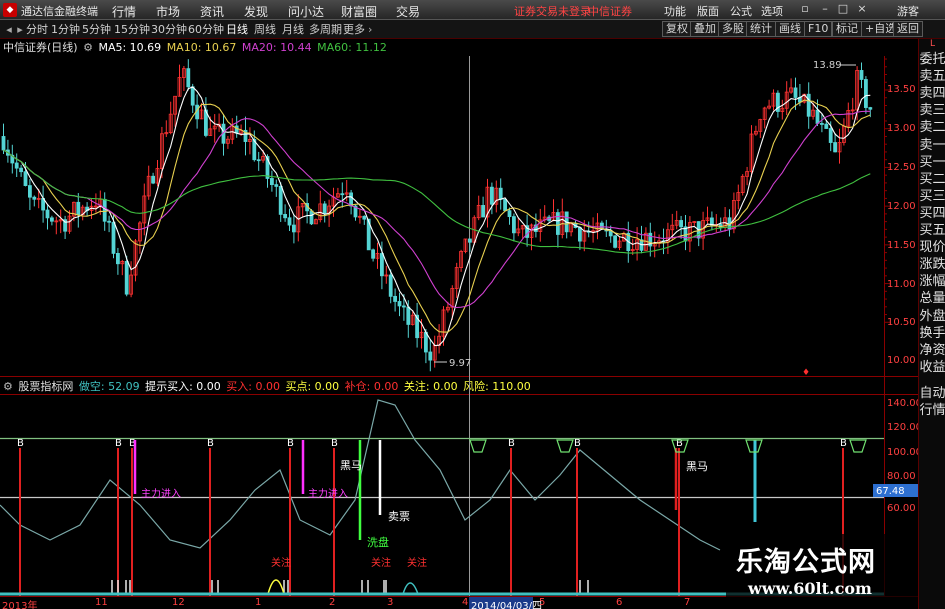 The image size is (945, 609). Describe the element at coordinates (827, 65) in the screenshot. I see `high-price-label: 13.89` at that location.